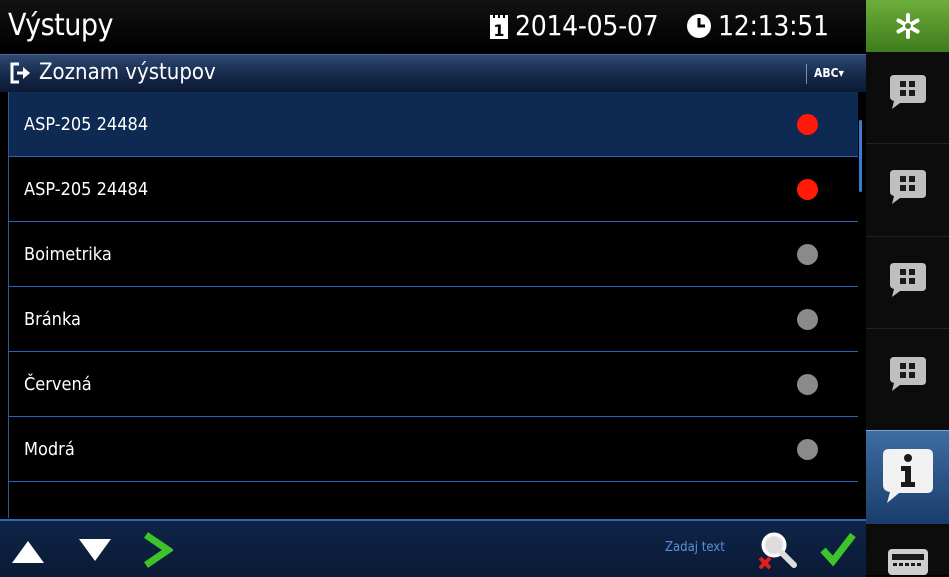 The image size is (949, 577). What do you see at coordinates (157, 550) in the screenshot?
I see `chevron-right-icon` at bounding box center [157, 550].